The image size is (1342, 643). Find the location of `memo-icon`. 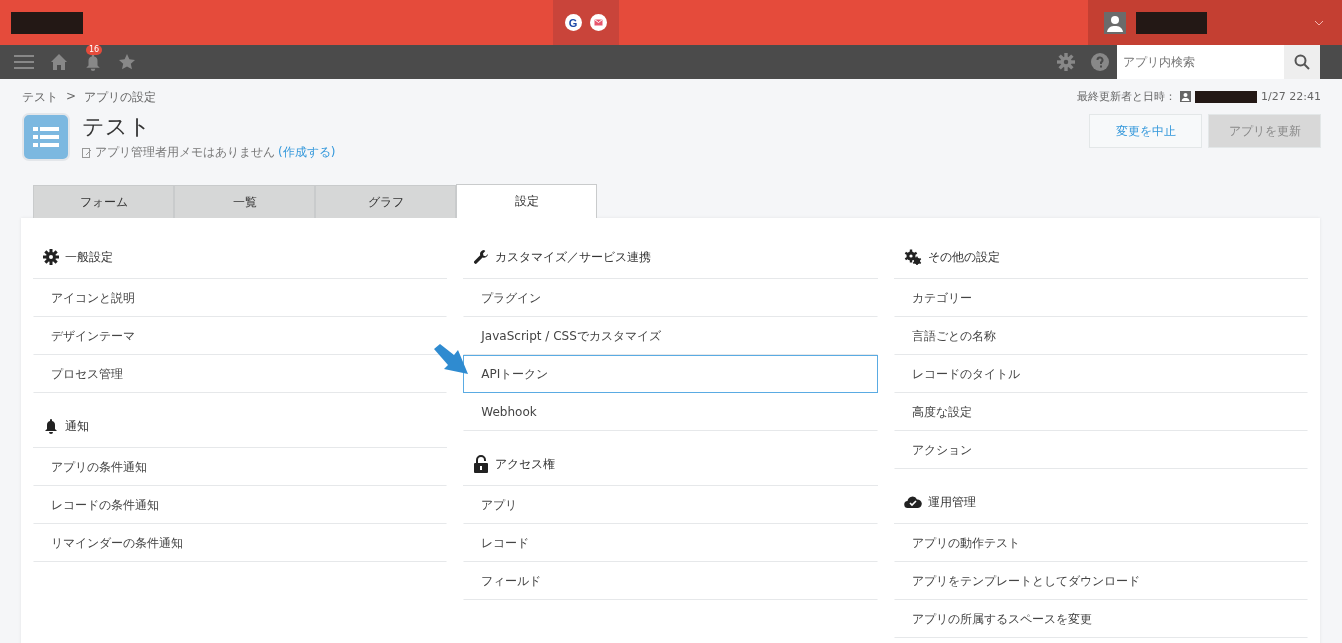

memo-icon is located at coordinates (87, 152).